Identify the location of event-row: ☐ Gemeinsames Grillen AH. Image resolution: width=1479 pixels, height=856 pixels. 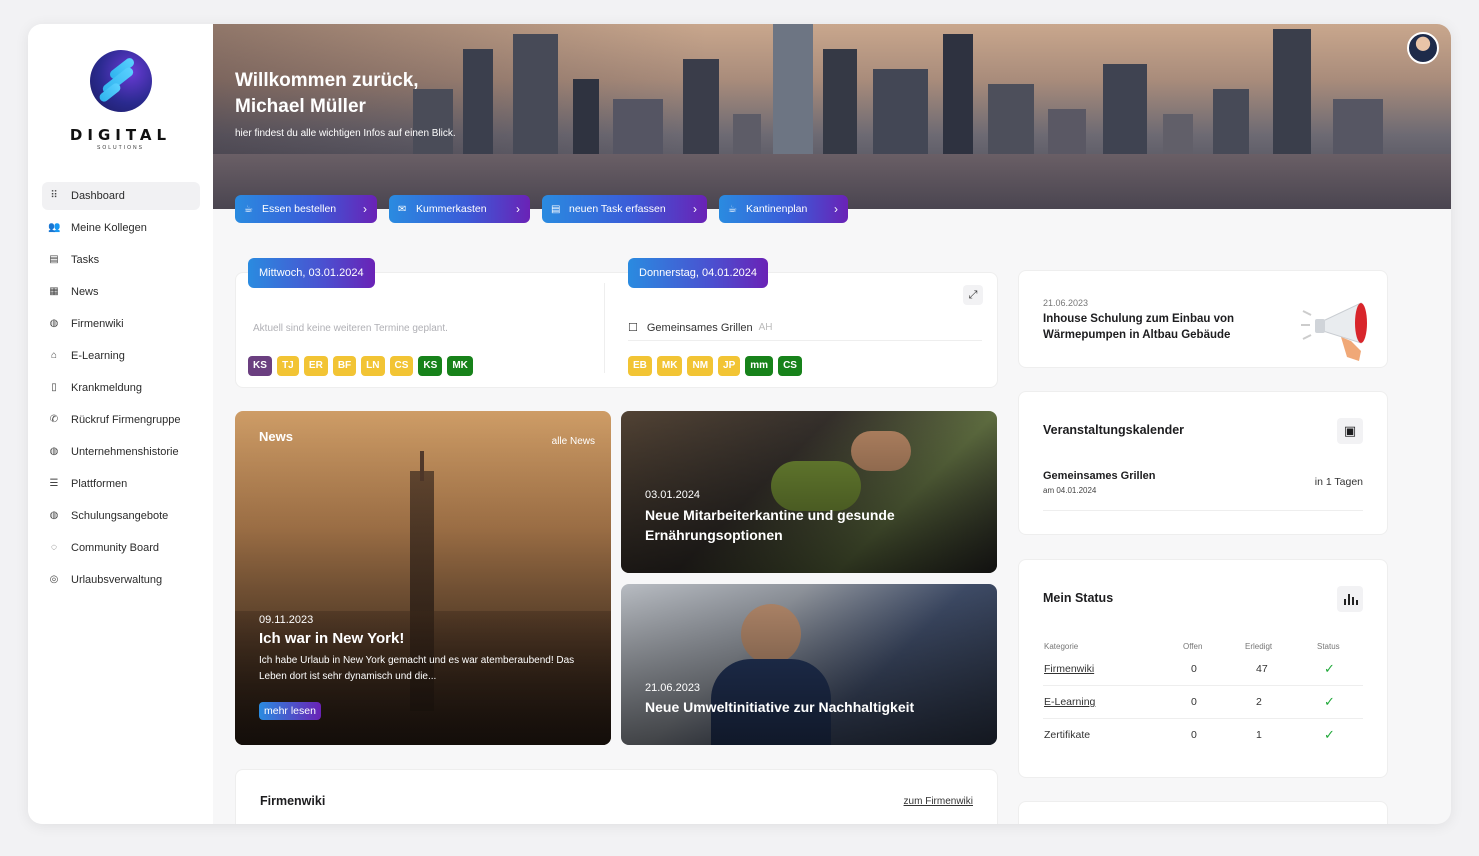
(700, 328).